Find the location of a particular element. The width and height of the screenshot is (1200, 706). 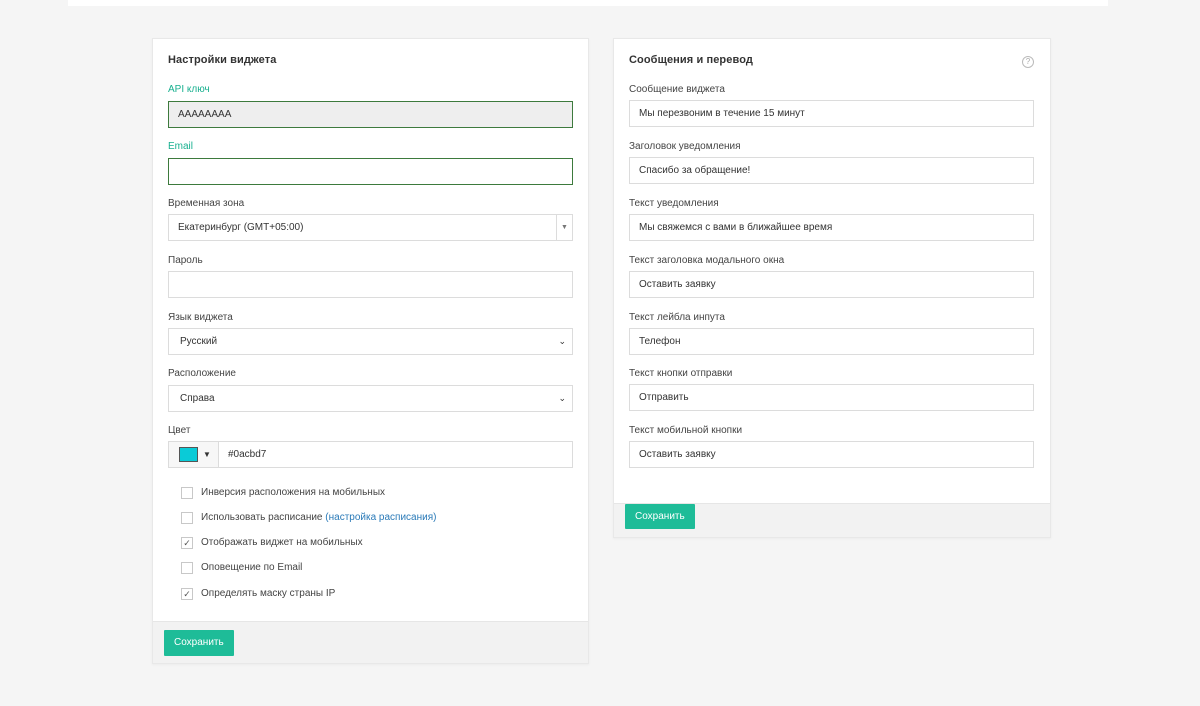

color-swatch is located at coordinates (188, 454).